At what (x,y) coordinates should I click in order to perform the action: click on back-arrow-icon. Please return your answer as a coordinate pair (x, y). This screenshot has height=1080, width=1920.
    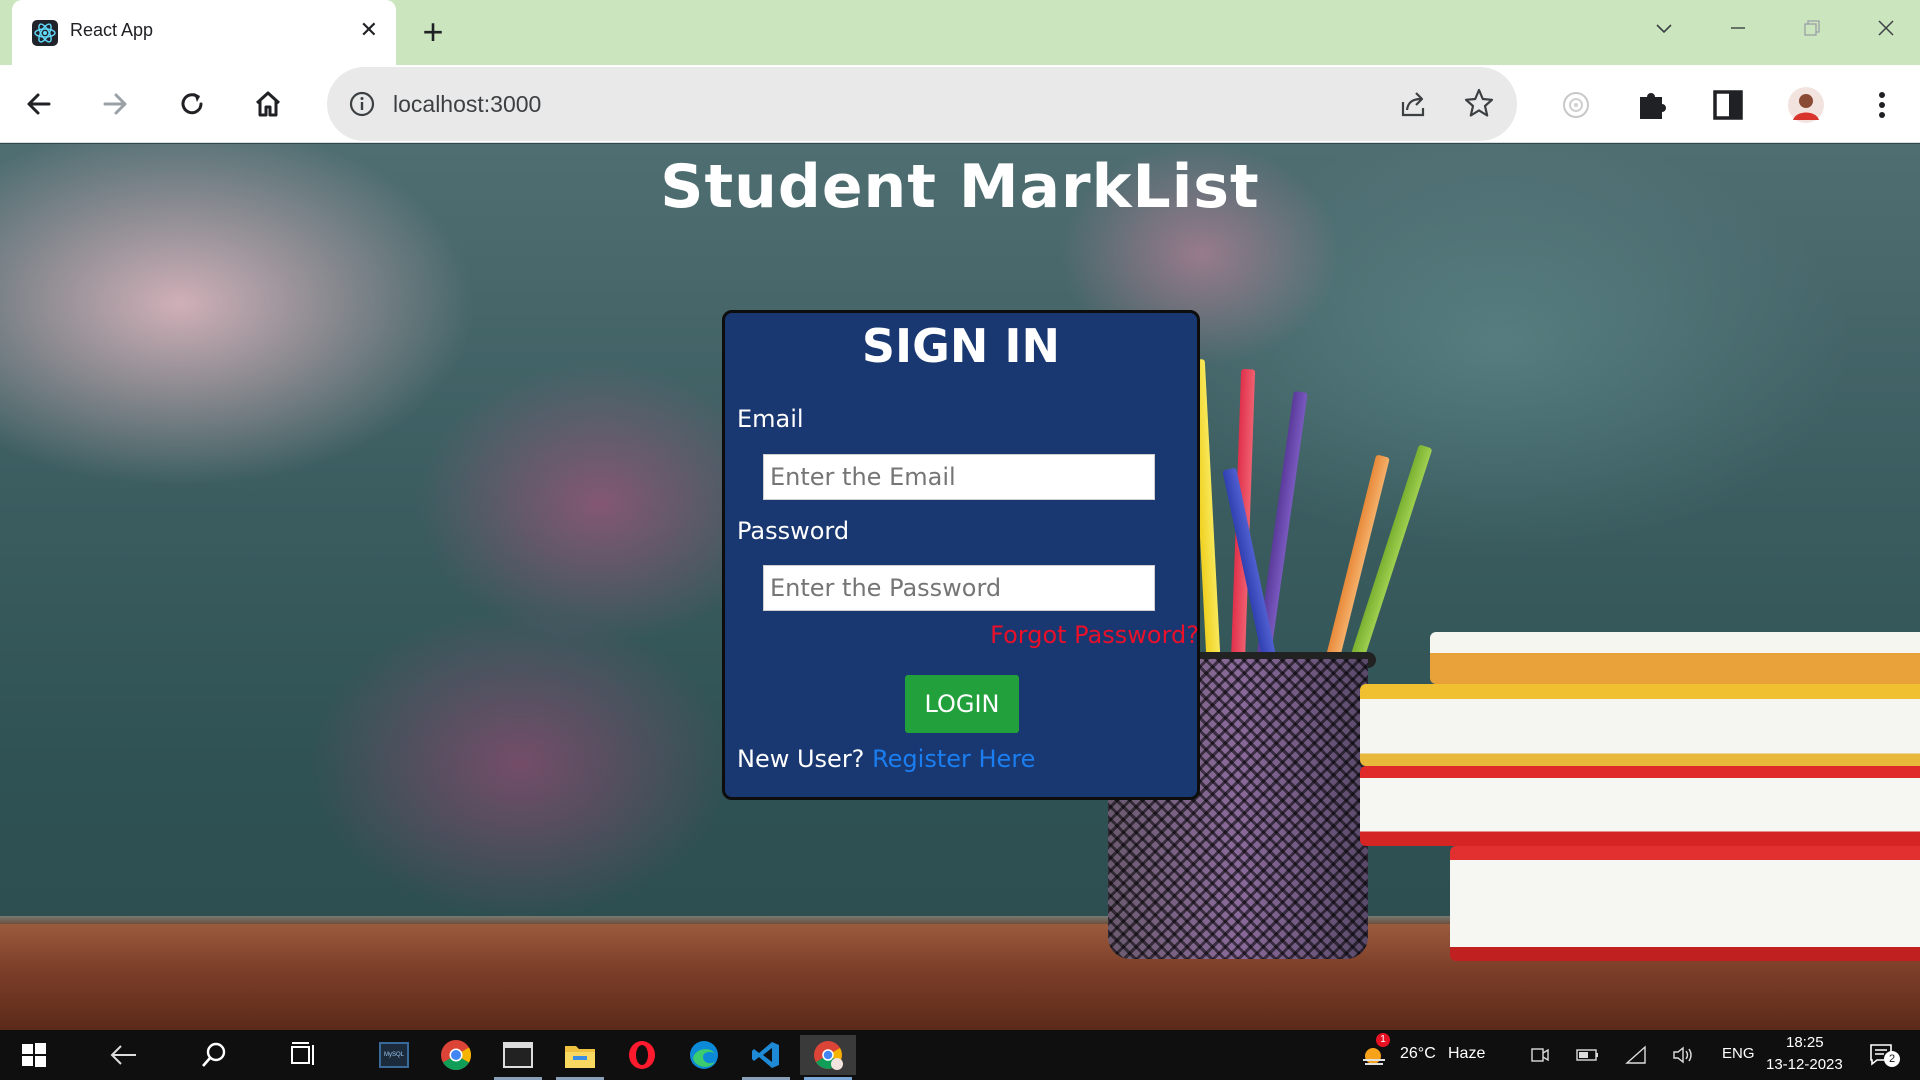
    Looking at the image, I should click on (124, 1055).